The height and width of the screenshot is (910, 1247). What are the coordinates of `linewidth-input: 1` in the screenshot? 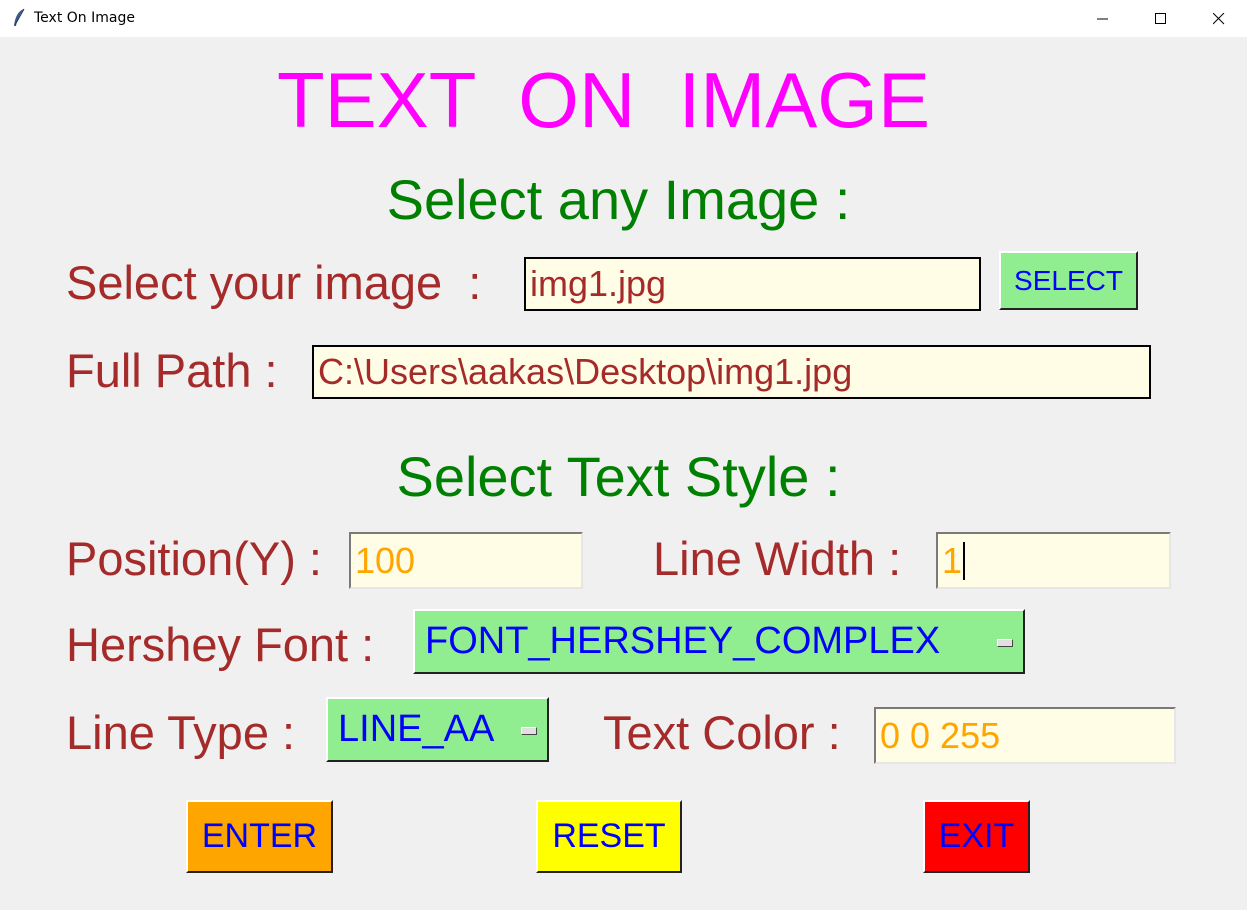 It's located at (1053, 560).